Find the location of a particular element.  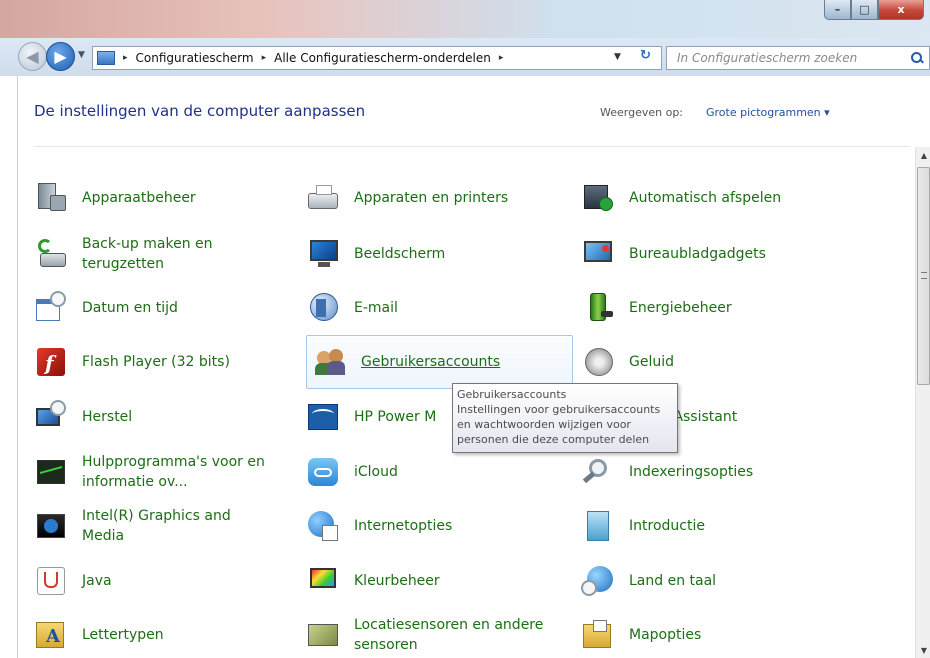

scroll-up-button: ▲ is located at coordinates (923, 155).